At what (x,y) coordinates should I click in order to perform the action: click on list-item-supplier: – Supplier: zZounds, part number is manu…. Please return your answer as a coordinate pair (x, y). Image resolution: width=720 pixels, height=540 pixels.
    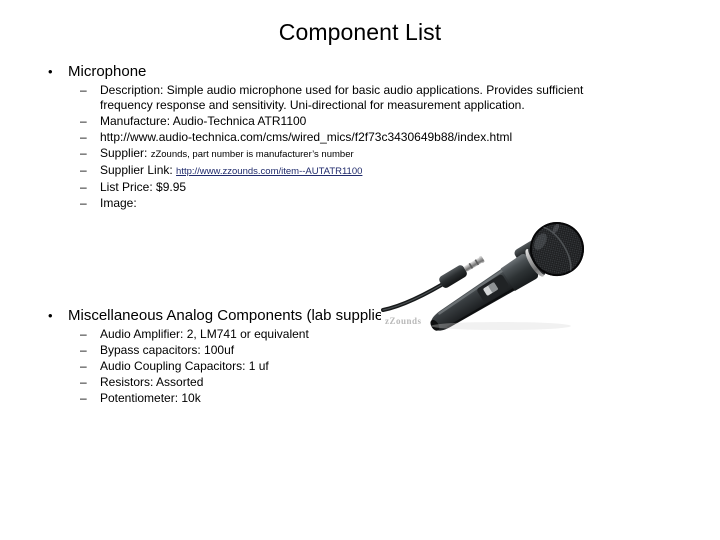
    Looking at the image, I should click on (360, 154).